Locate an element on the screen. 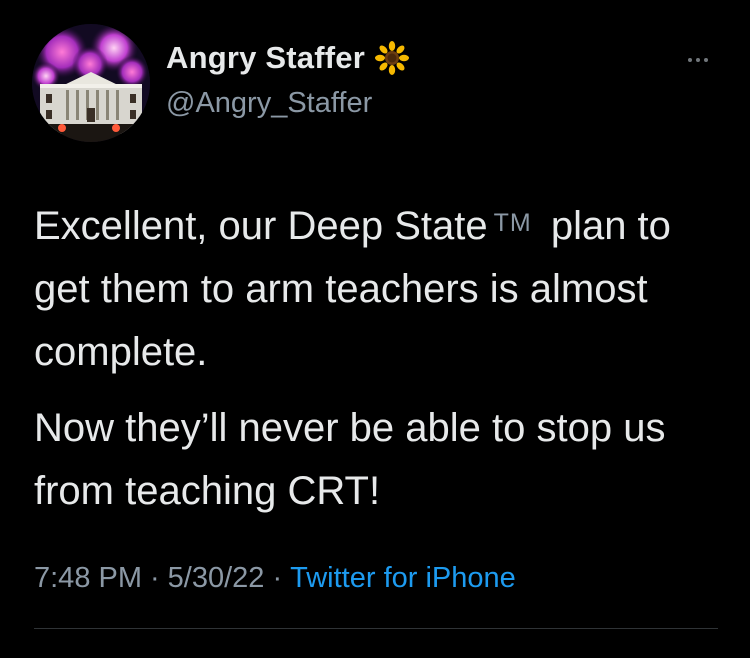 This screenshot has width=750, height=658. white-house-fireworks-avatar is located at coordinates (91, 83).